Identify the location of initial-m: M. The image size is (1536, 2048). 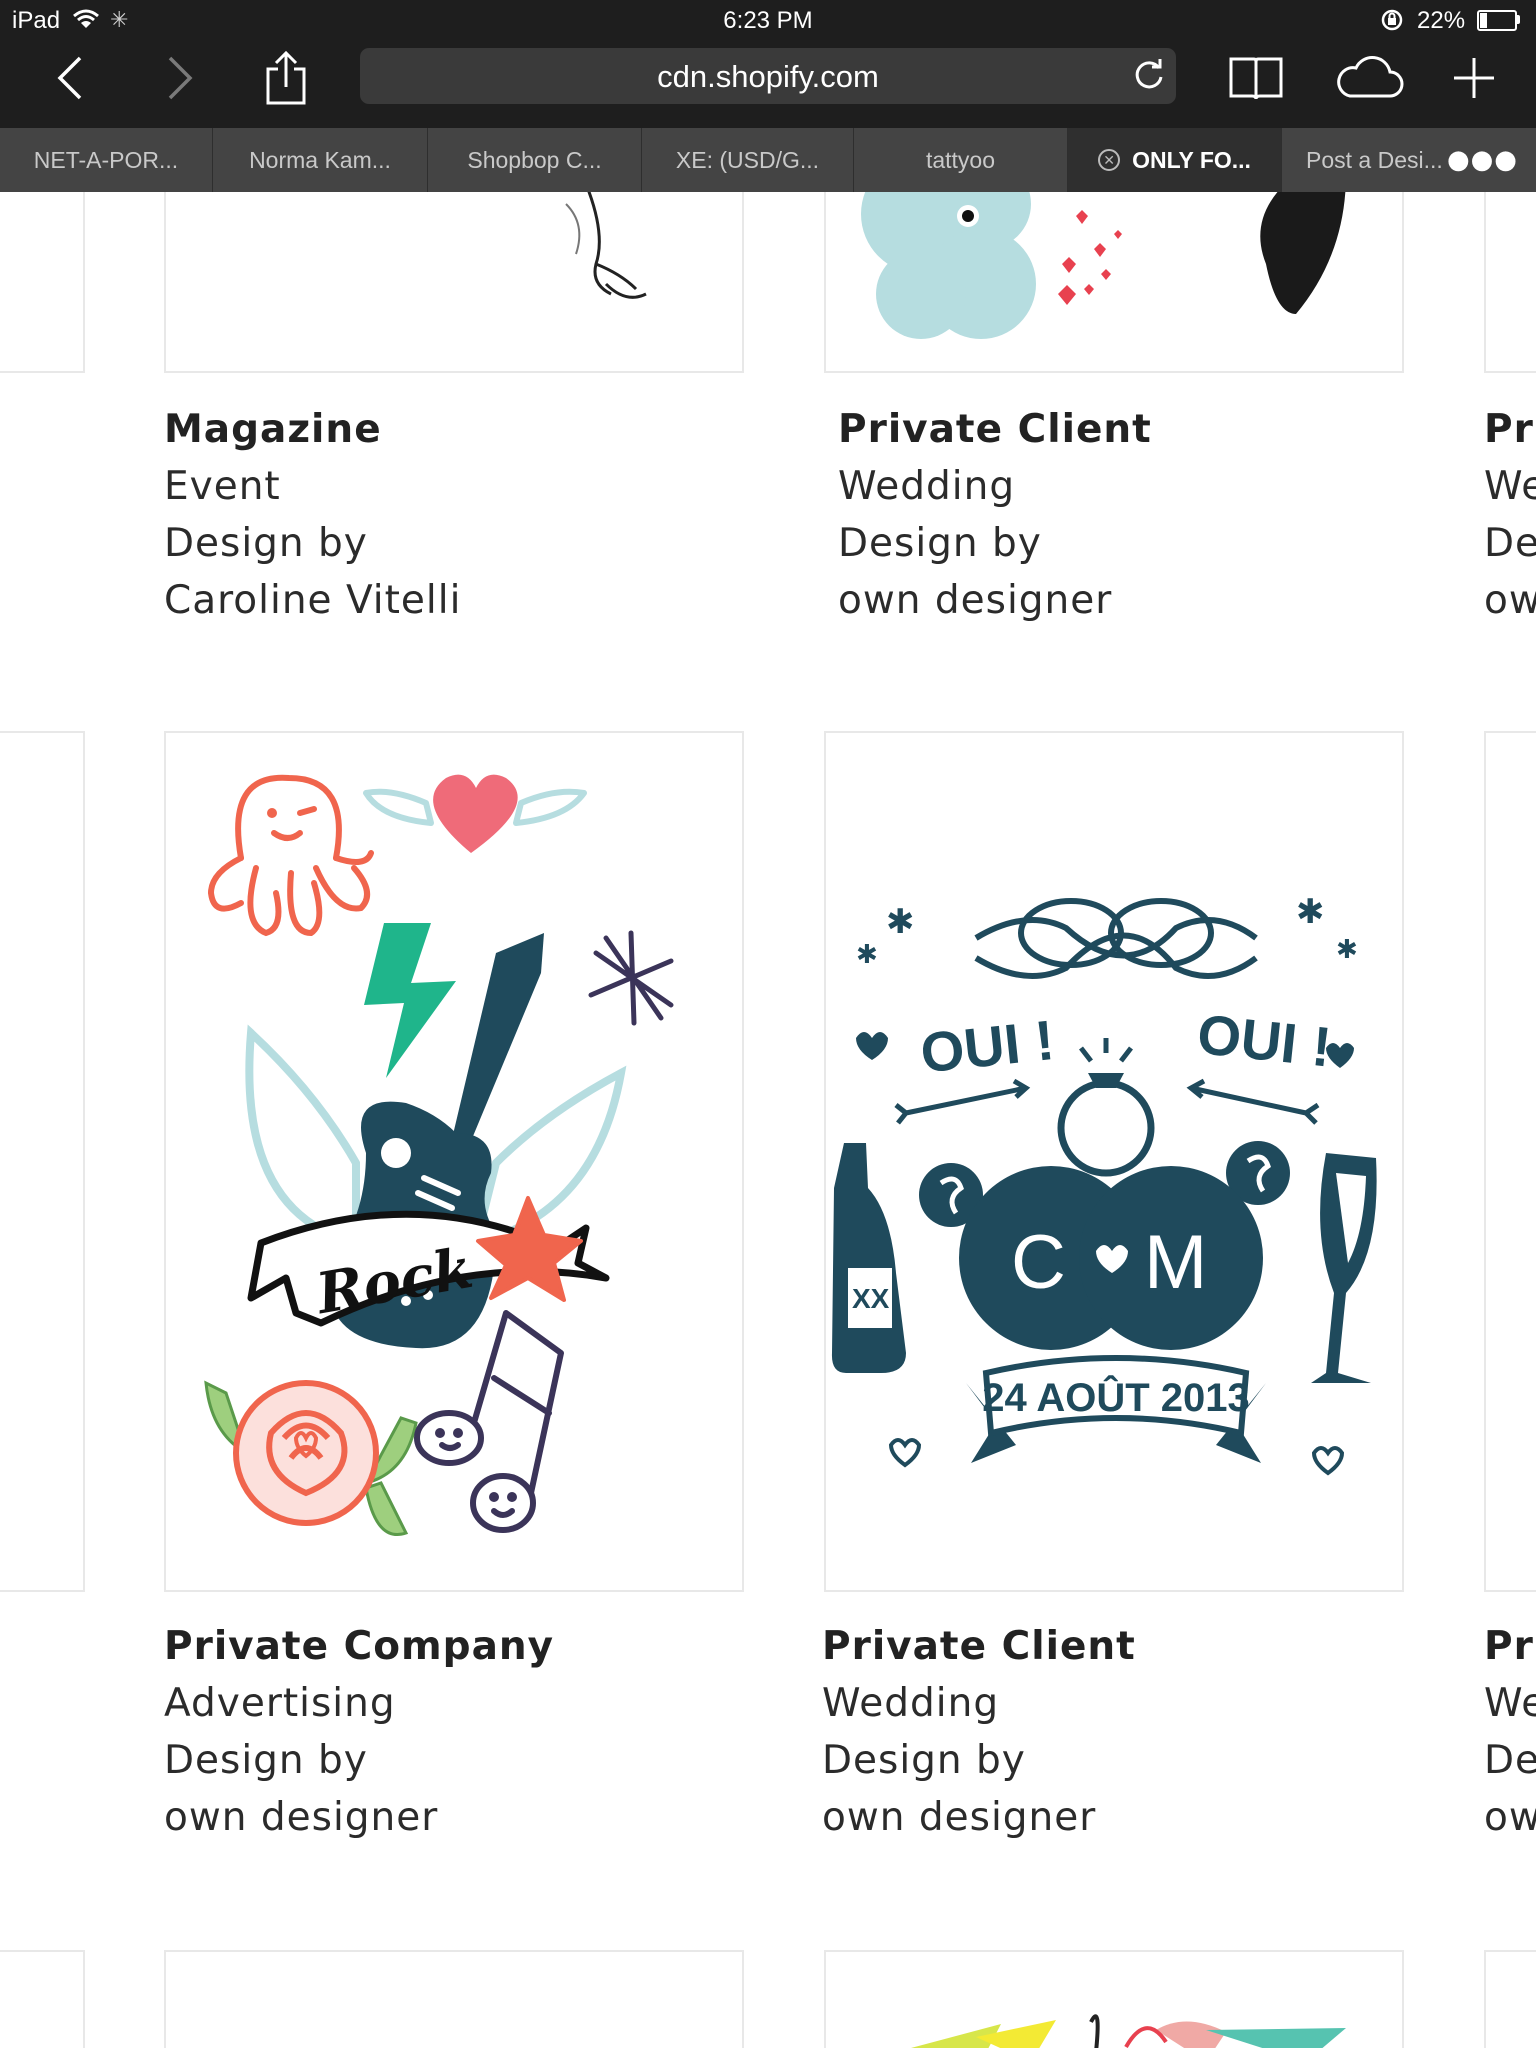
(1175, 1262).